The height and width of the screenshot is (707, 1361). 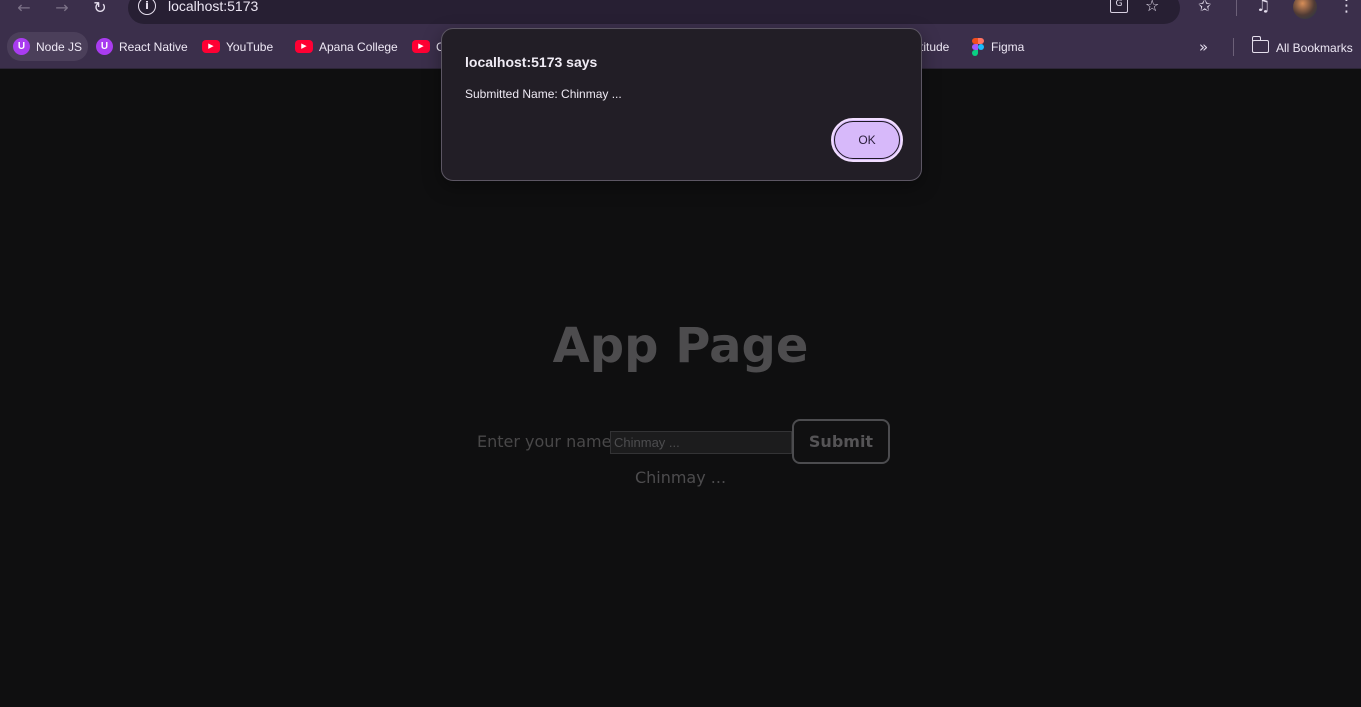 What do you see at coordinates (153, 46) in the screenshot?
I see `bookmark-label: React Native` at bounding box center [153, 46].